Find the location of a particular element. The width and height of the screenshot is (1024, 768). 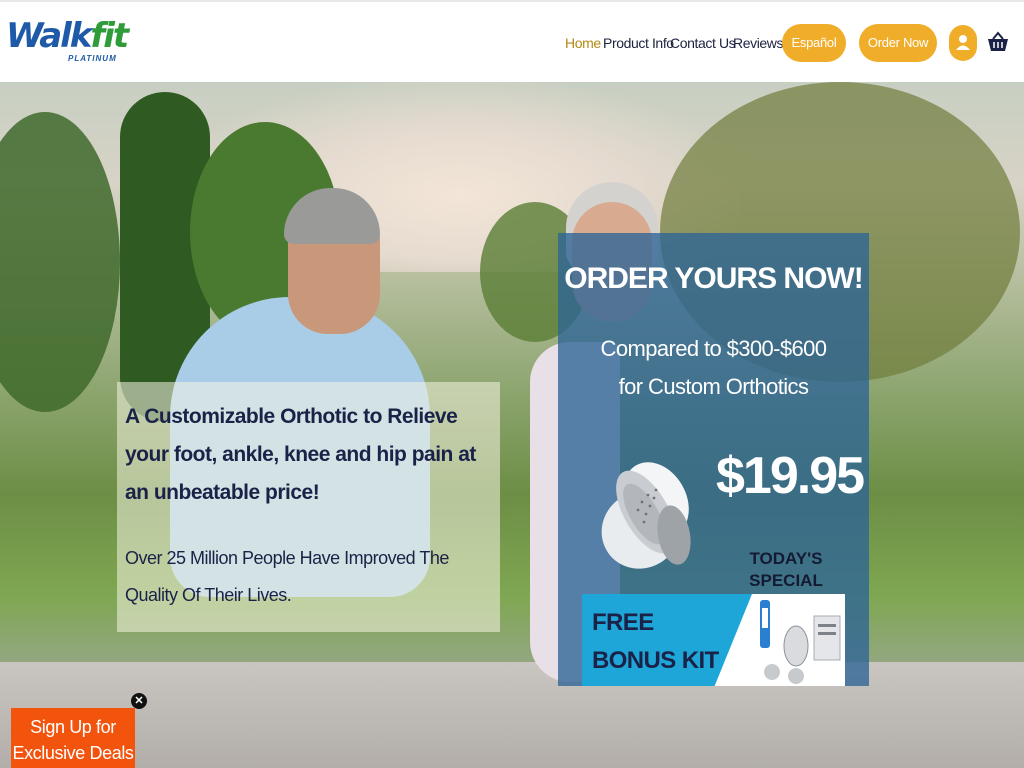

cart-button is located at coordinates (998, 42).